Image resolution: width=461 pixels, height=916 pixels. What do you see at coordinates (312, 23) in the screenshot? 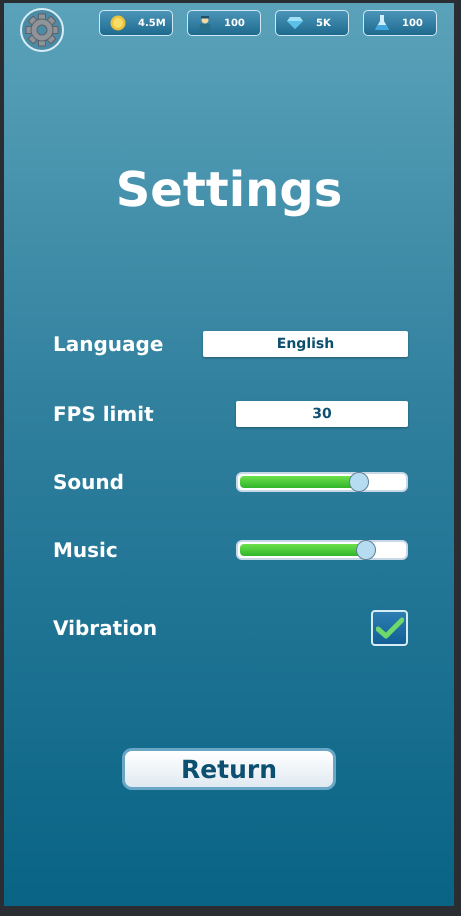
I see `resource-counter: 5K` at bounding box center [312, 23].